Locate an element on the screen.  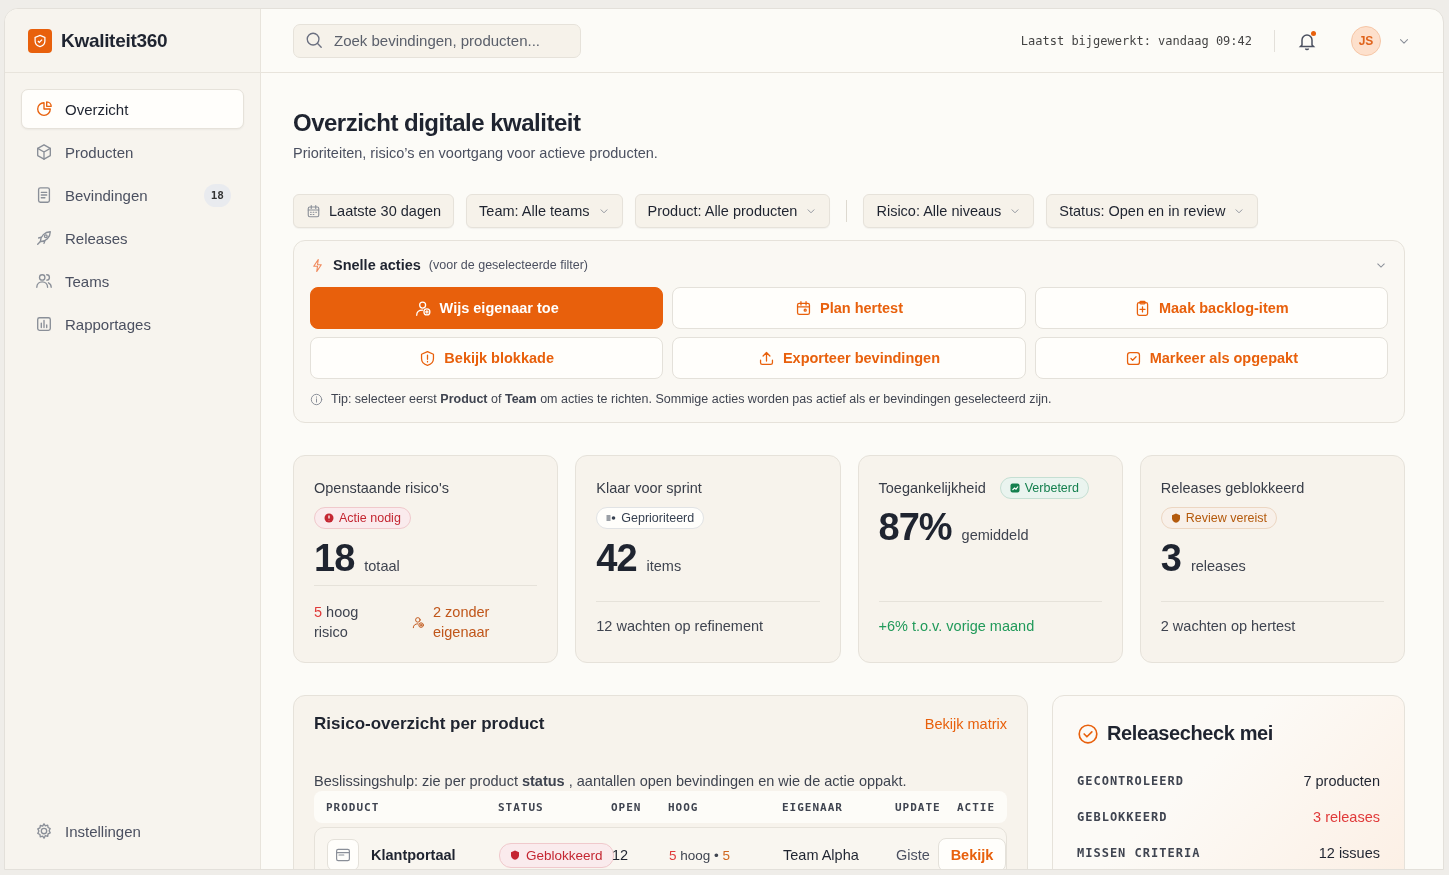
date-range-button: Laatste 30 dagen is located at coordinates (374, 211).